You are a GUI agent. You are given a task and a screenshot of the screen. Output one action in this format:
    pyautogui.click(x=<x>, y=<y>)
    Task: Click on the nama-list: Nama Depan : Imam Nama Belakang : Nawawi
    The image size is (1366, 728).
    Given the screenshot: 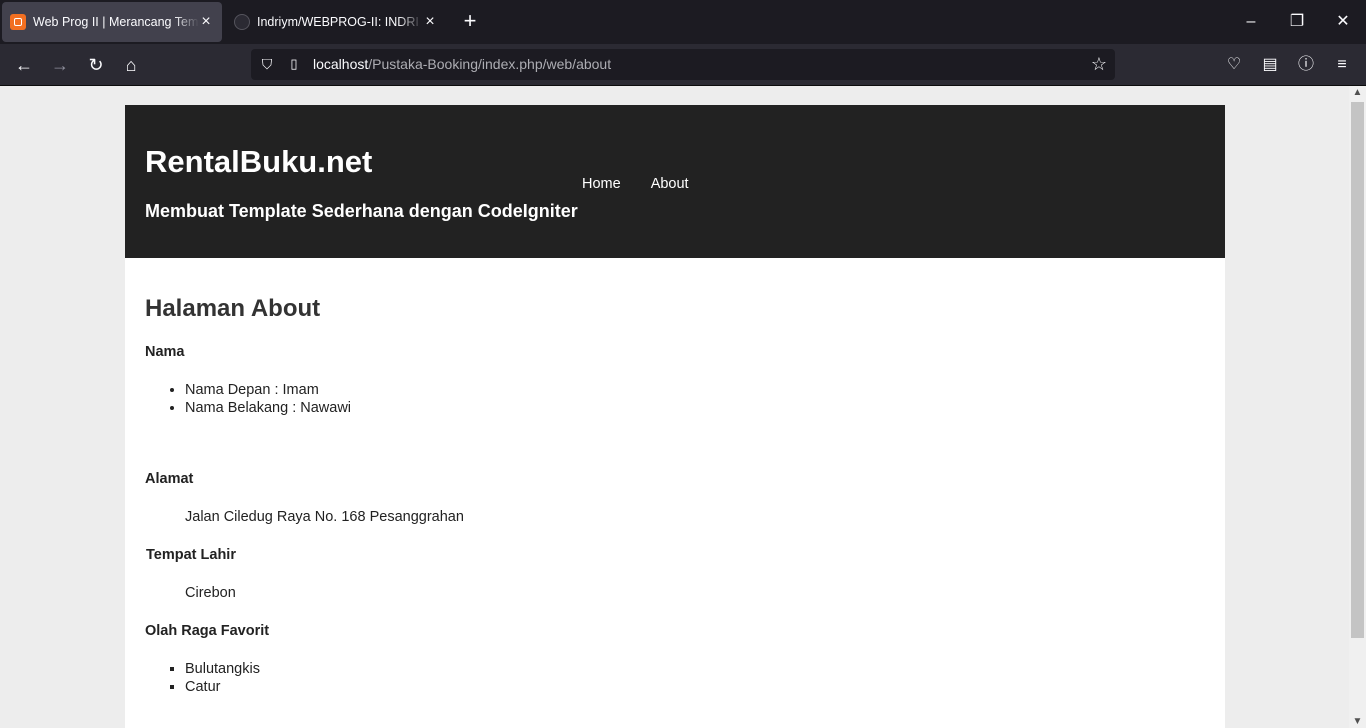 What is the action you would take?
    pyautogui.click(x=268, y=399)
    